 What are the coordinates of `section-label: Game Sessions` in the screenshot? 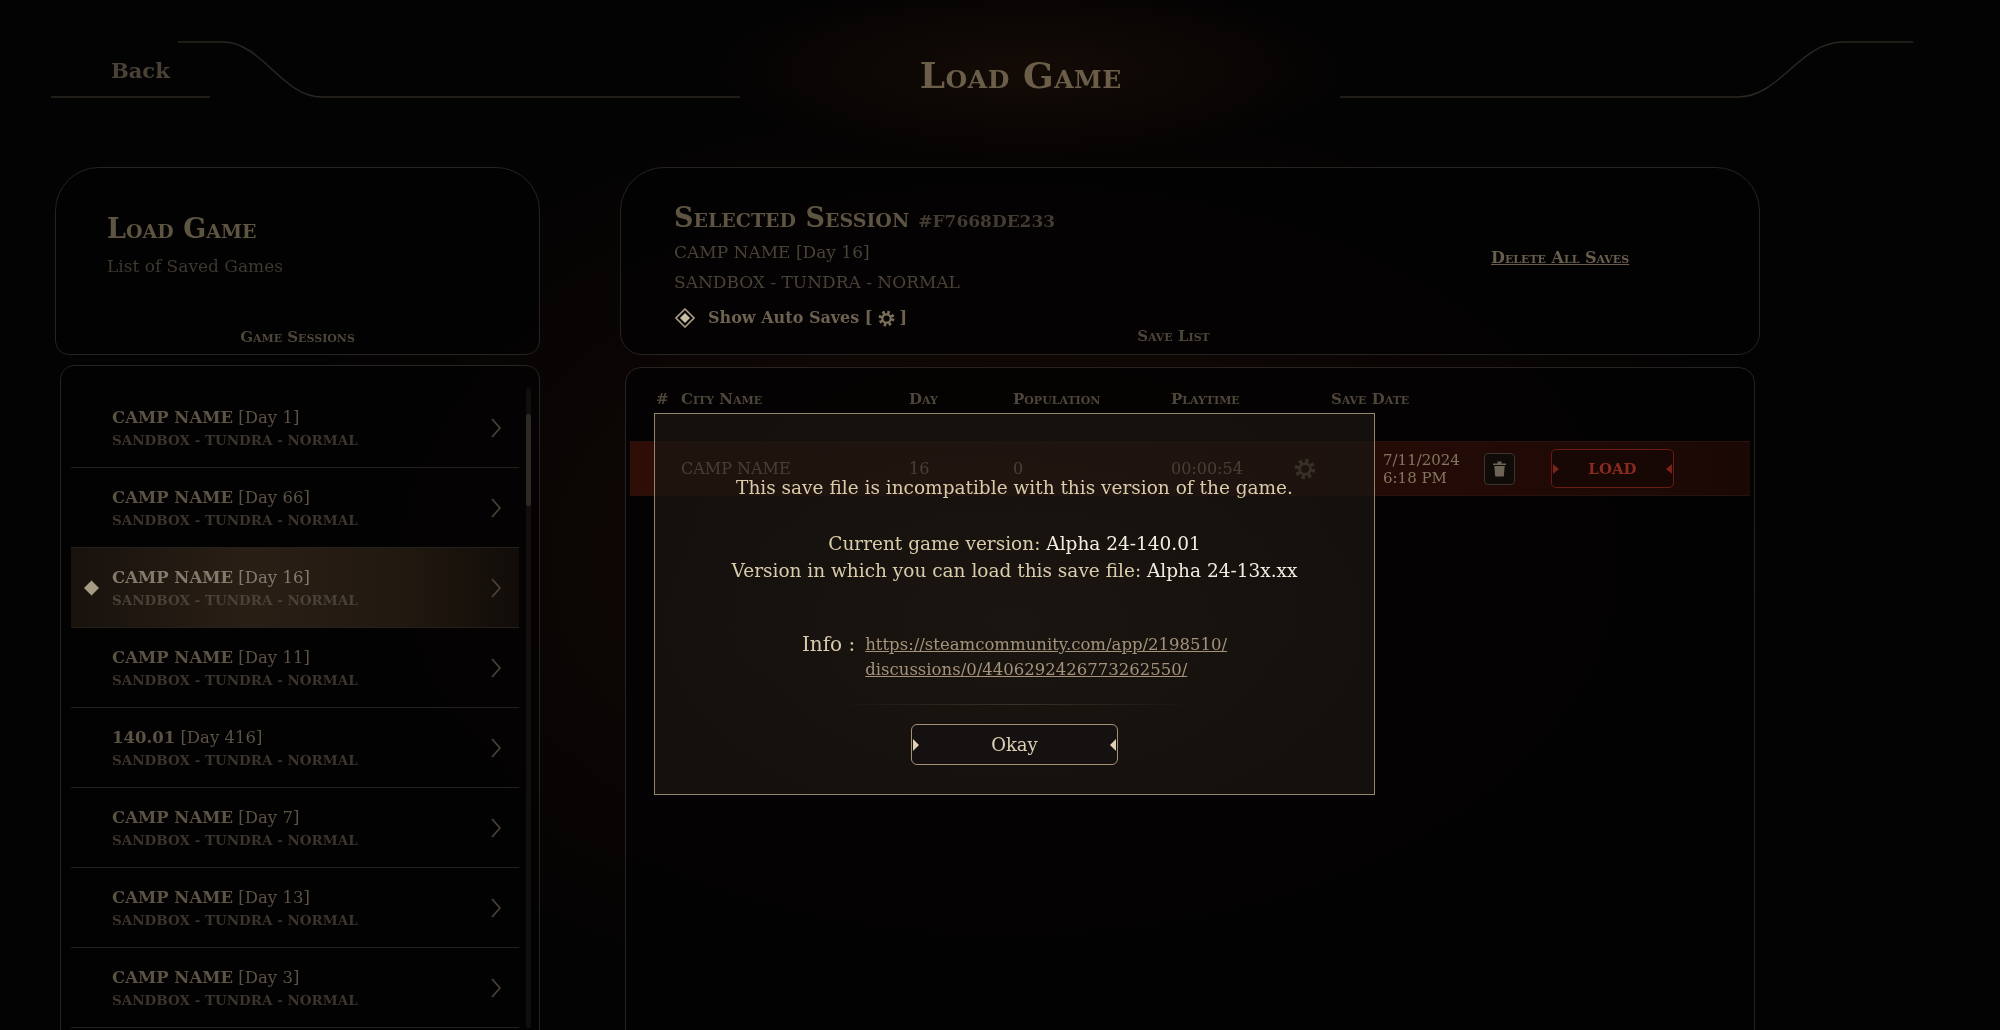 It's located at (297, 337).